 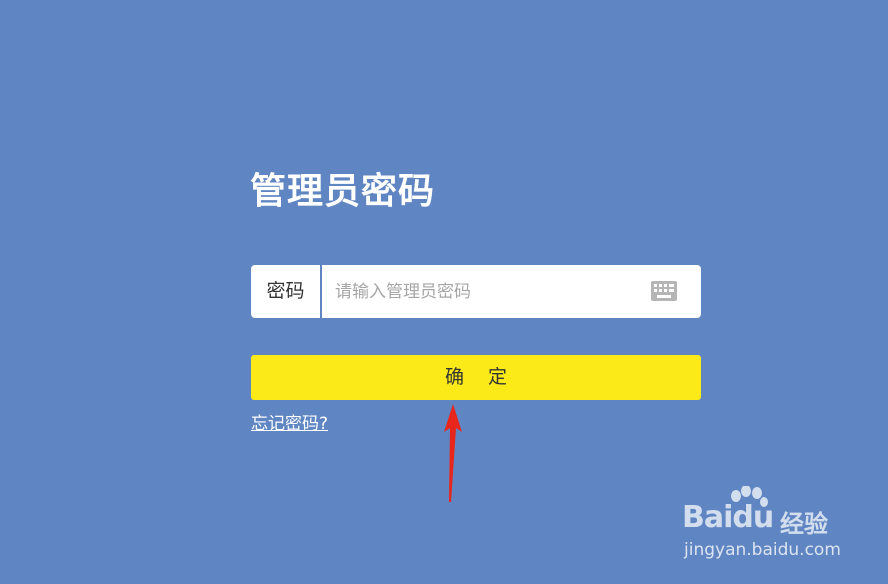 I want to click on annotation-arrow-icon, so click(x=453, y=453).